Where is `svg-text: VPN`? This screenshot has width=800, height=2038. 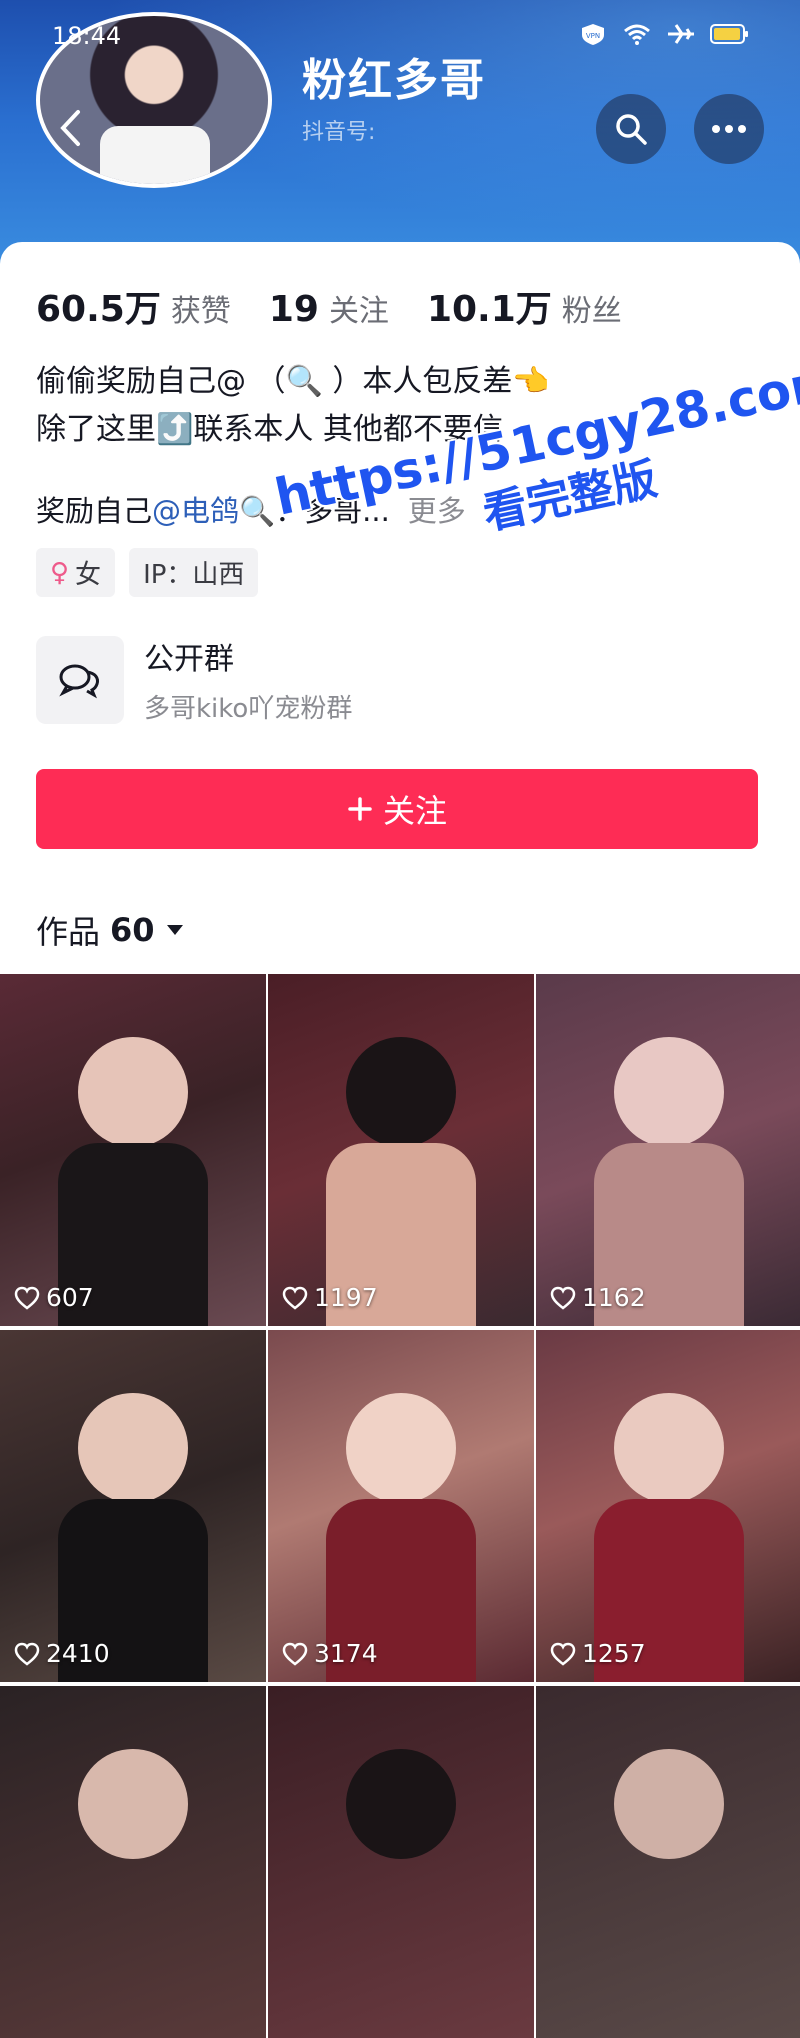
svg-text: VPN is located at coordinates (593, 36).